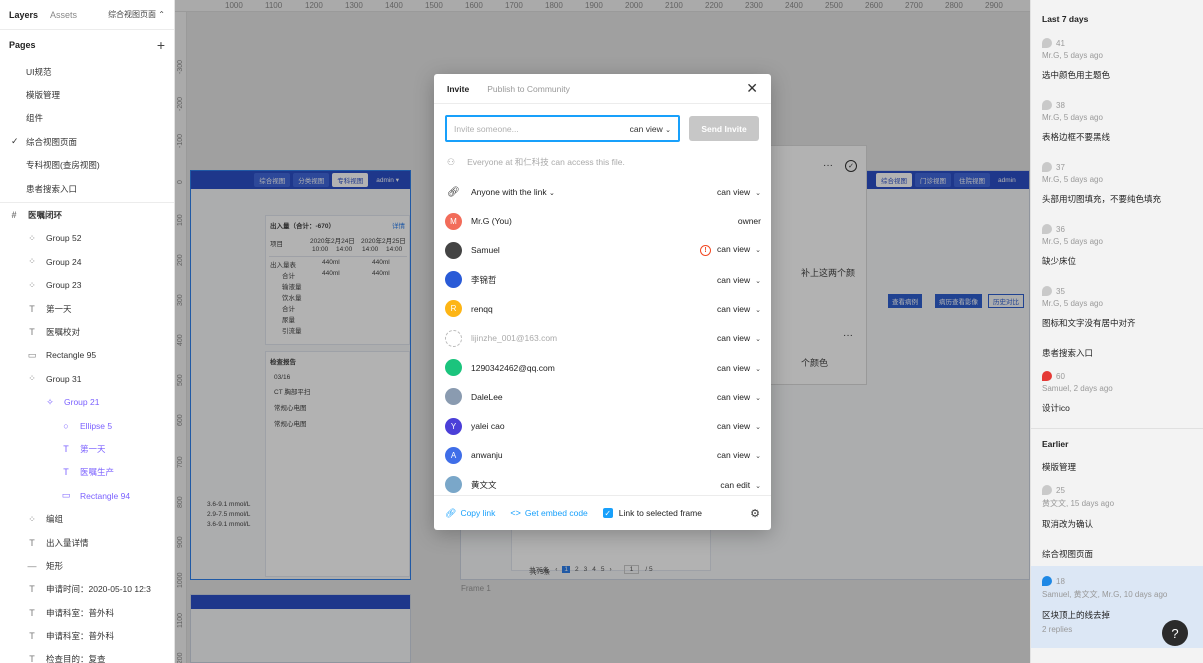 The image size is (1203, 663). Describe the element at coordinates (515, 513) in the screenshot. I see `code-icon: <>` at that location.